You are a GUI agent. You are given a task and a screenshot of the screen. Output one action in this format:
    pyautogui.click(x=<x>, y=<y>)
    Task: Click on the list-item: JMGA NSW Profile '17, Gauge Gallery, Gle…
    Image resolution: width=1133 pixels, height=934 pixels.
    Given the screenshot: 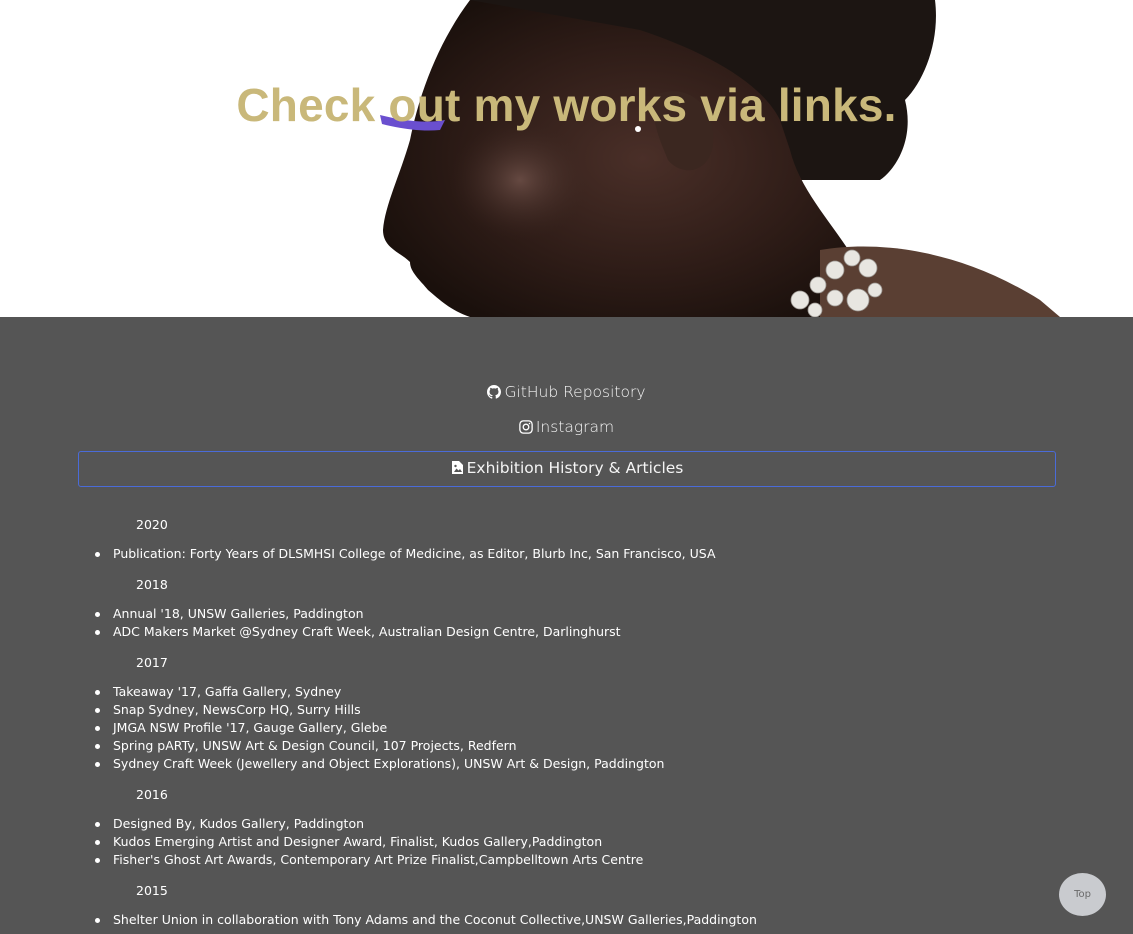 What is the action you would take?
    pyautogui.click(x=566, y=729)
    